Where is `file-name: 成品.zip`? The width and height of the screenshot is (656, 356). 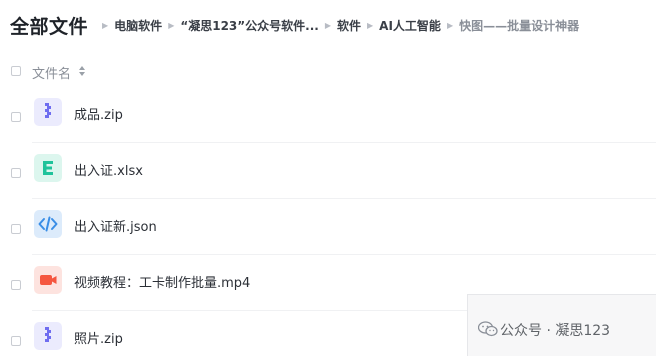 file-name: 成品.zip is located at coordinates (98, 113).